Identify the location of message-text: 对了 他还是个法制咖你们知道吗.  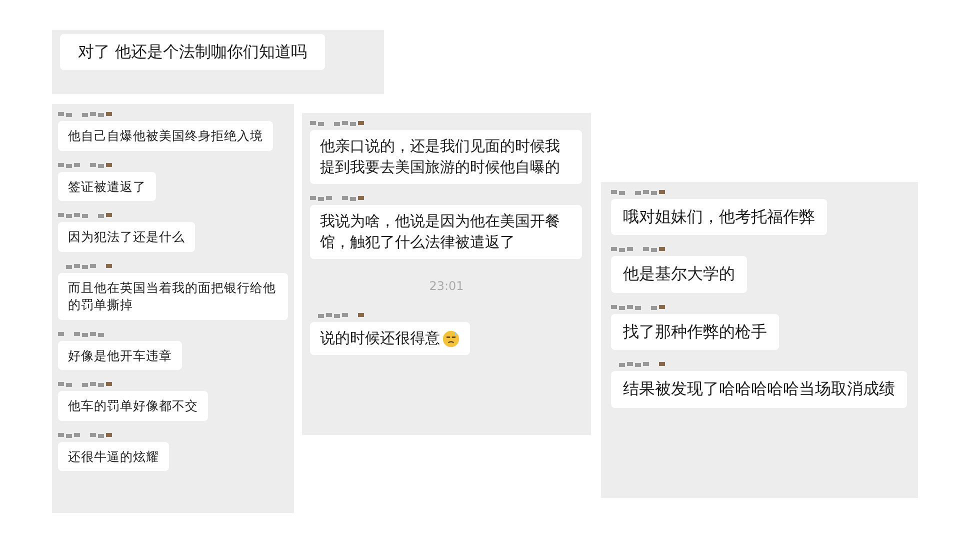
(193, 52).